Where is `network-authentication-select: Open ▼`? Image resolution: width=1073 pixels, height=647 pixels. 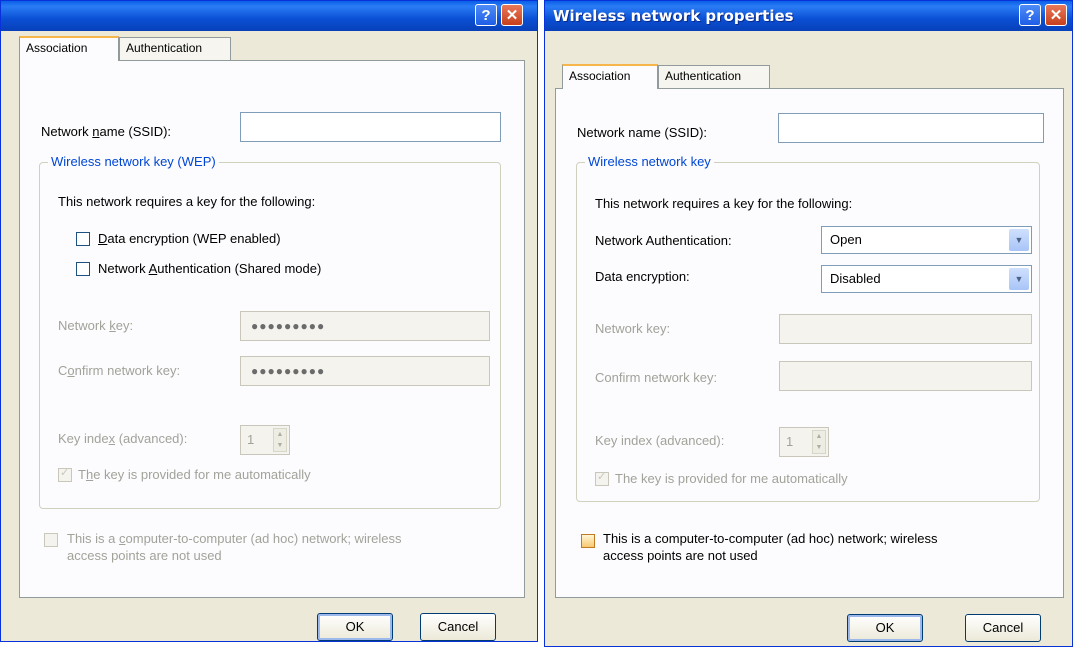 network-authentication-select: Open ▼ is located at coordinates (926, 240).